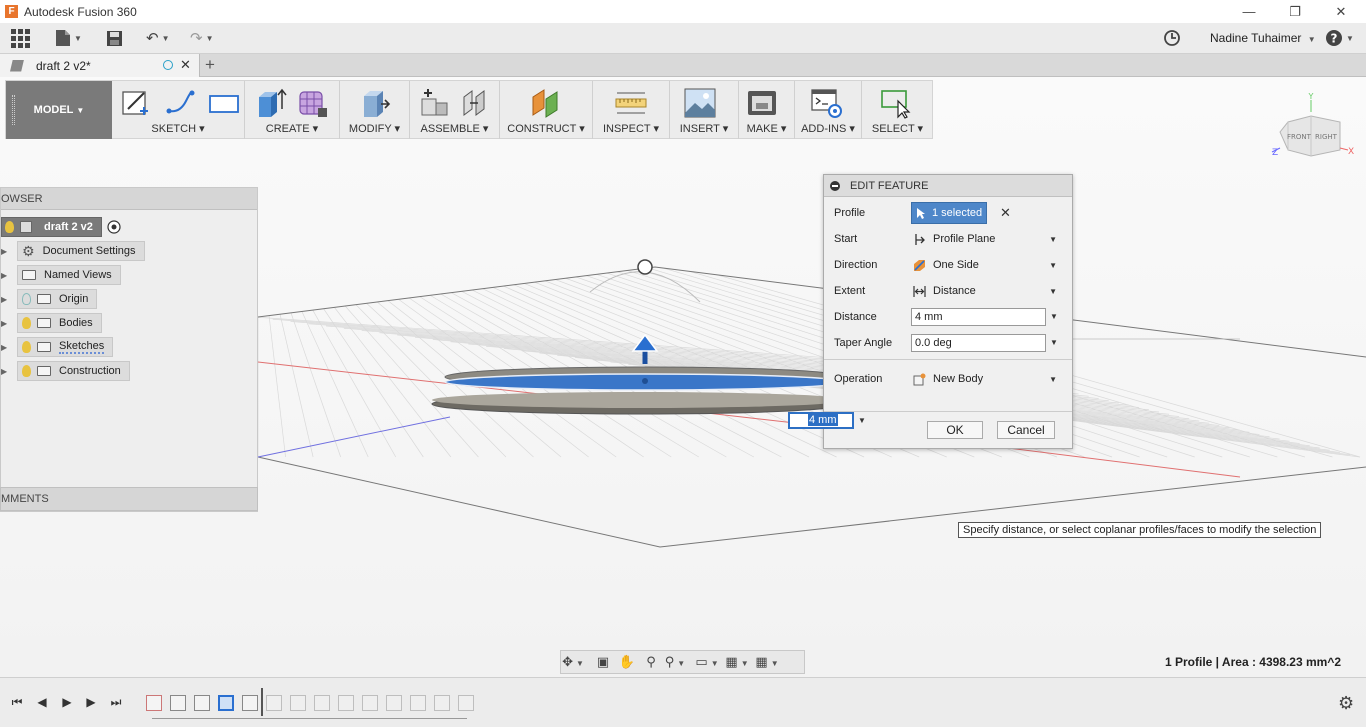 Image resolution: width=1366 pixels, height=727 pixels. Describe the element at coordinates (1172, 38) in the screenshot. I see `job-status-clock-icon` at that location.